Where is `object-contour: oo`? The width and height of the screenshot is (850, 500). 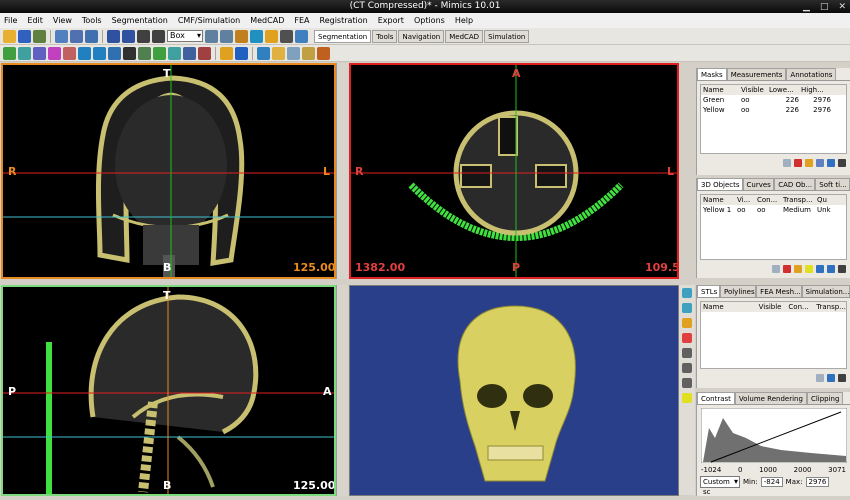
object-contour: oo is located at coordinates (768, 210).